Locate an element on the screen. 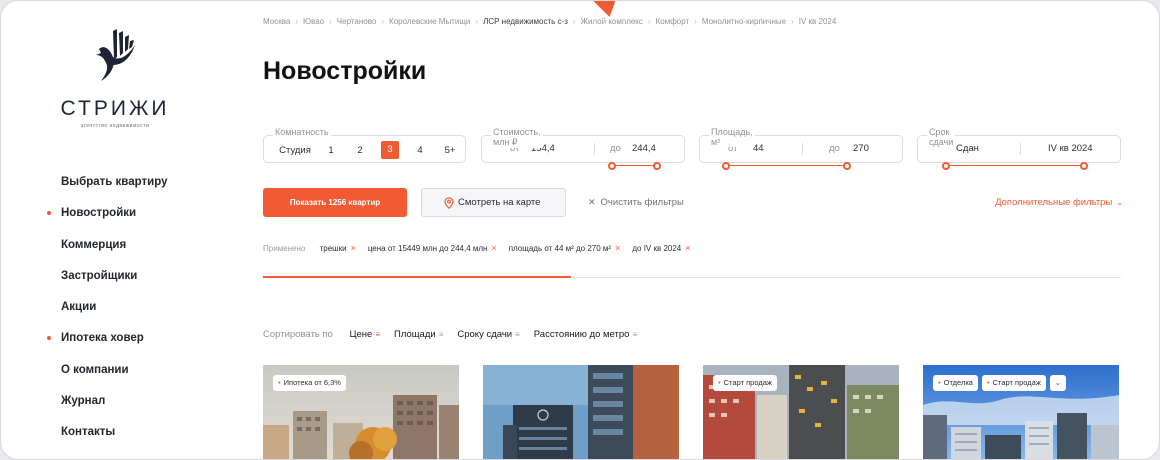  applied-filter-label: трешки is located at coordinates (333, 248).